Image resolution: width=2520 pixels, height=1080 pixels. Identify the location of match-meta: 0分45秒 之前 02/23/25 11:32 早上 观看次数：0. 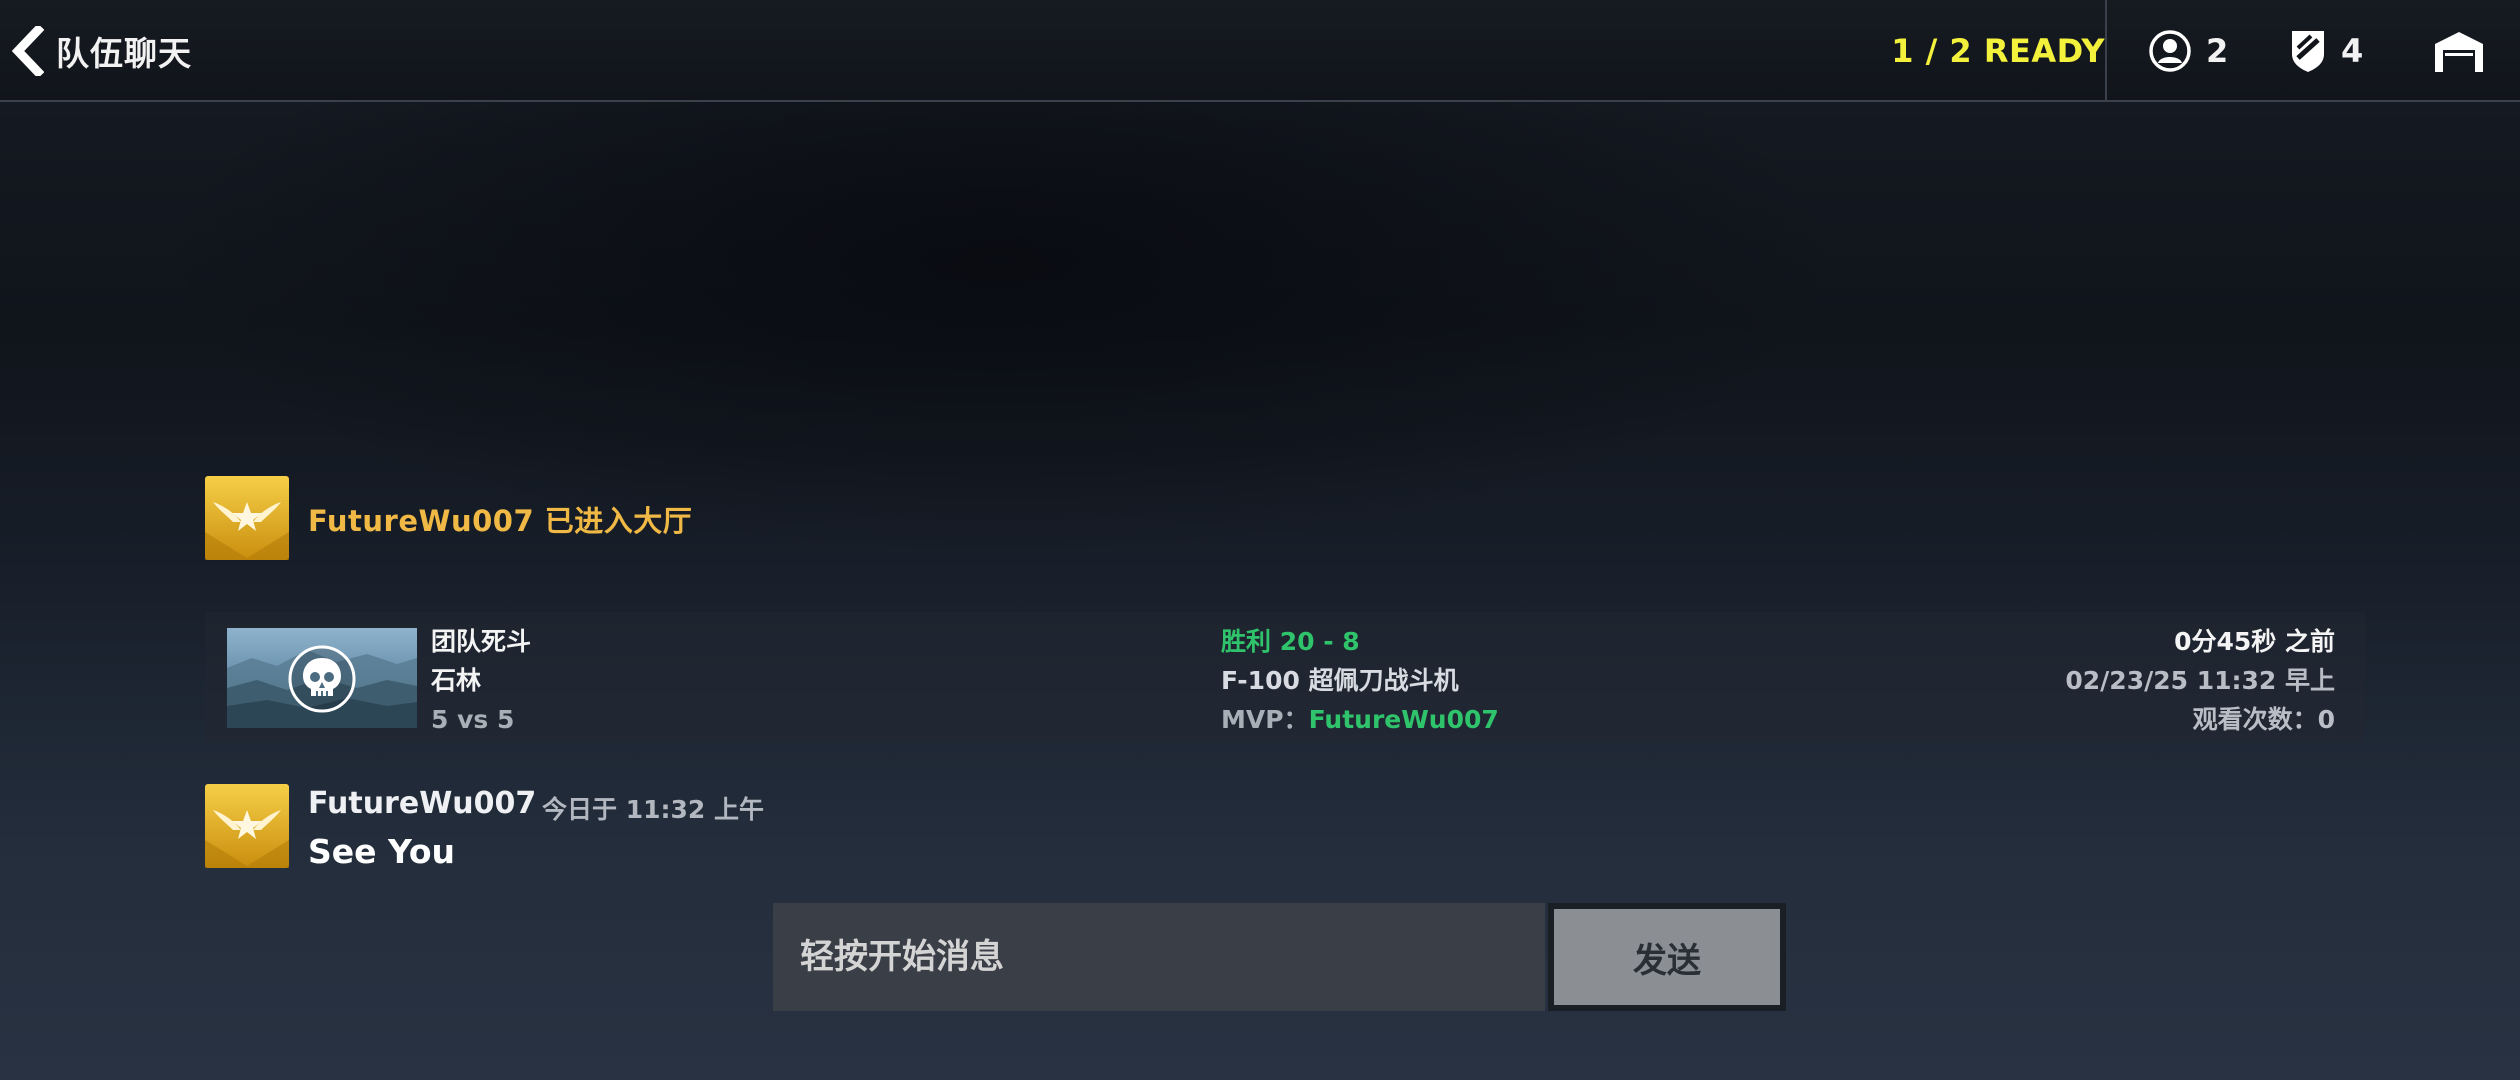
(2200, 680).